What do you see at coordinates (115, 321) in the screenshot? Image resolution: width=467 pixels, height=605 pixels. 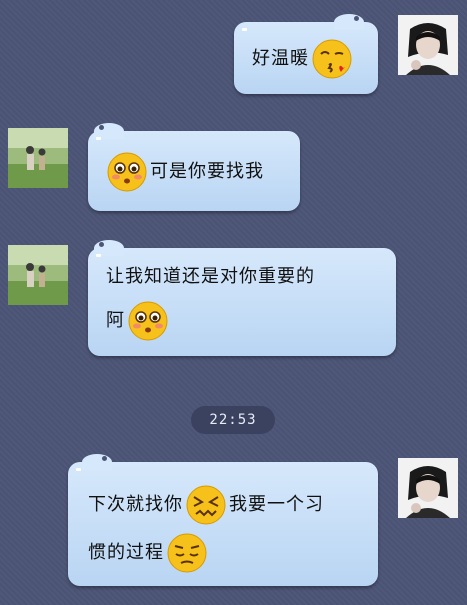 I see `message-text: 阿` at bounding box center [115, 321].